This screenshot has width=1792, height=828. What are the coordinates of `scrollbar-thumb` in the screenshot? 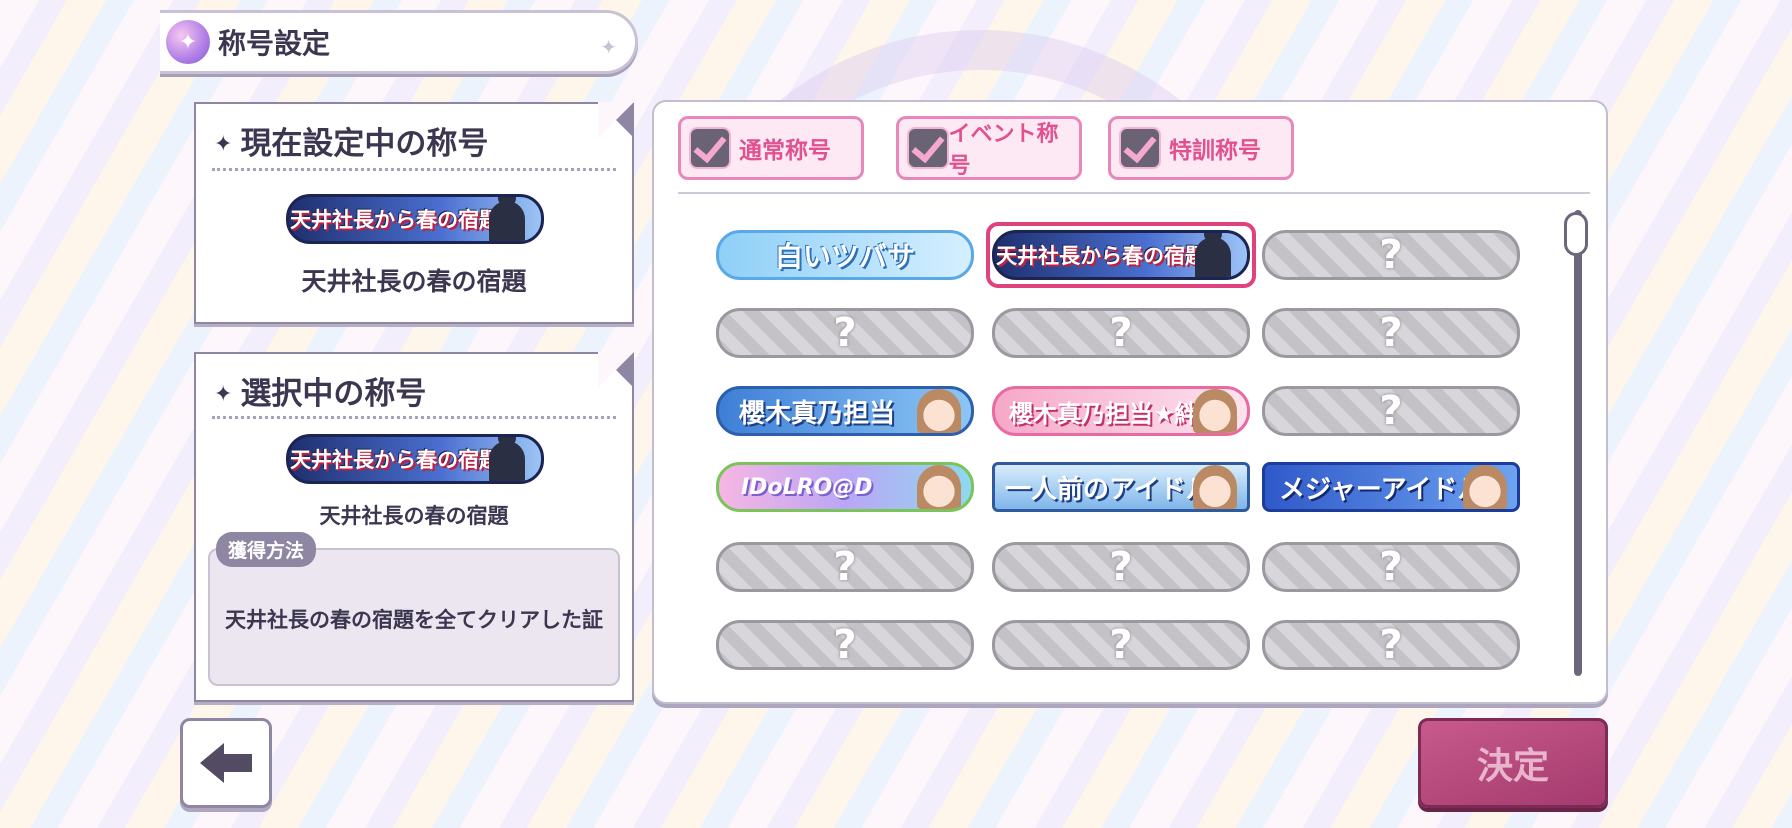 It's located at (1576, 234).